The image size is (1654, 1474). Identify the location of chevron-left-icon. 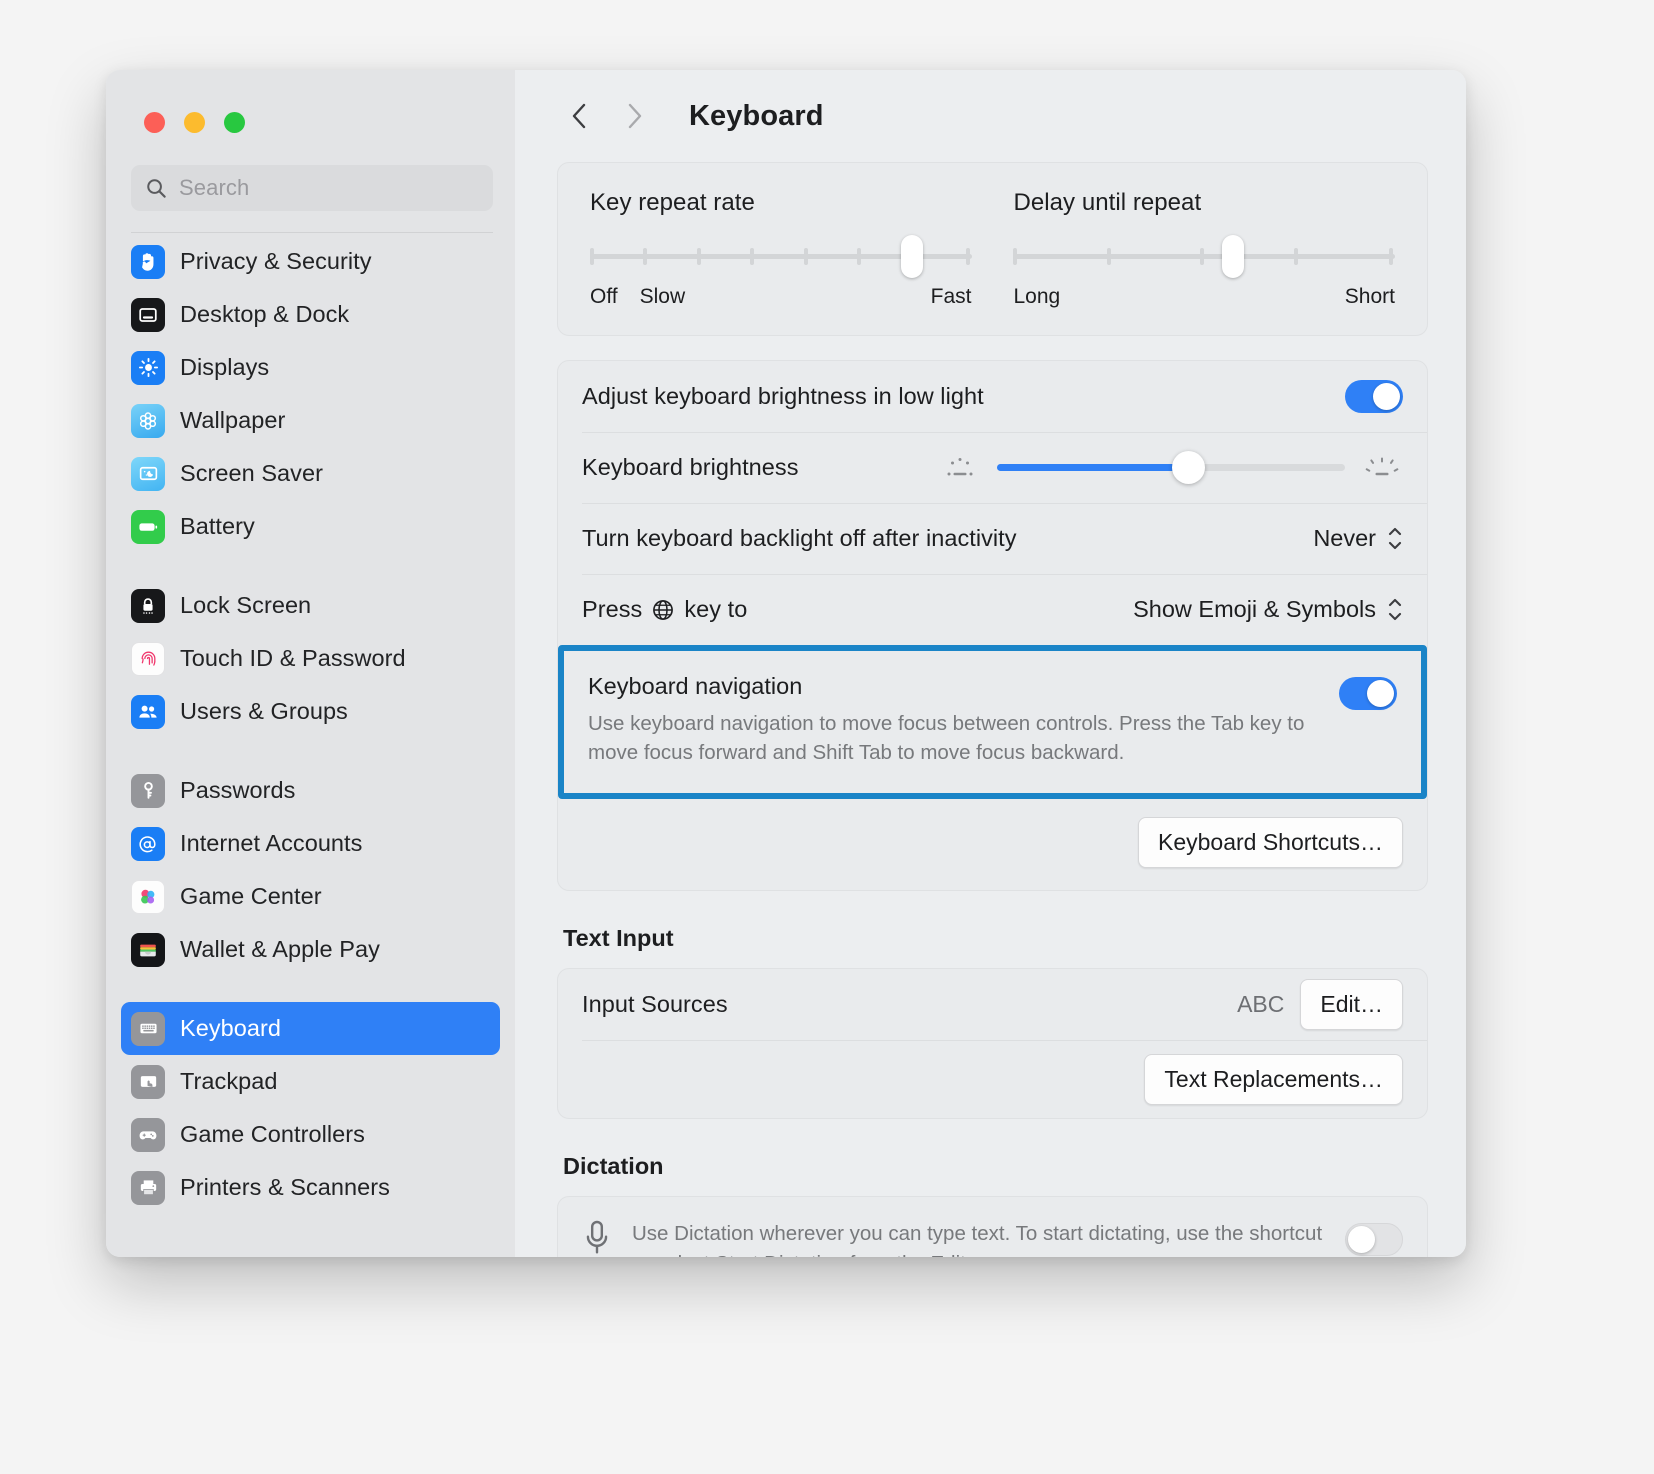
(579, 116).